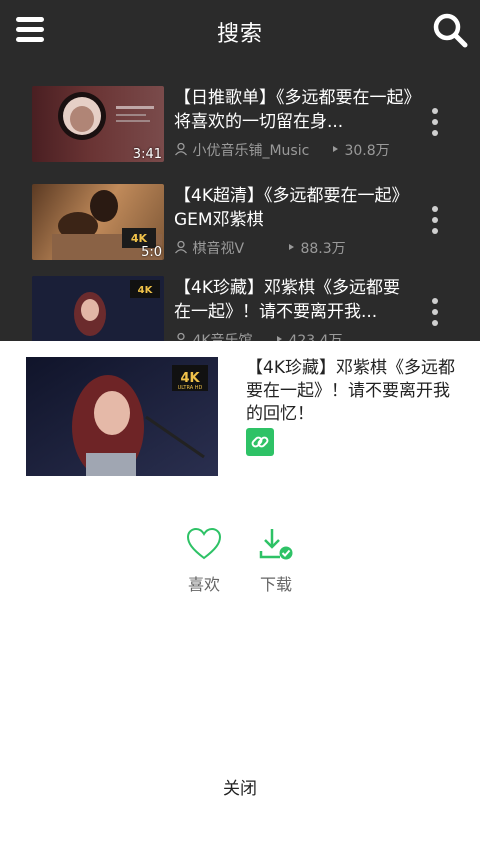 This screenshot has width=480, height=853. Describe the element at coordinates (251, 151) in the screenshot. I see `video-author: 小优音乐铺_Music` at that location.